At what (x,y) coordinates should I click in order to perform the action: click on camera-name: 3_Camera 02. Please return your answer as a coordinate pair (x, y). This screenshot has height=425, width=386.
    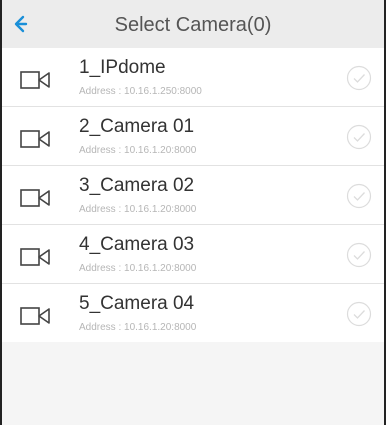
    Looking at the image, I should click on (137, 185).